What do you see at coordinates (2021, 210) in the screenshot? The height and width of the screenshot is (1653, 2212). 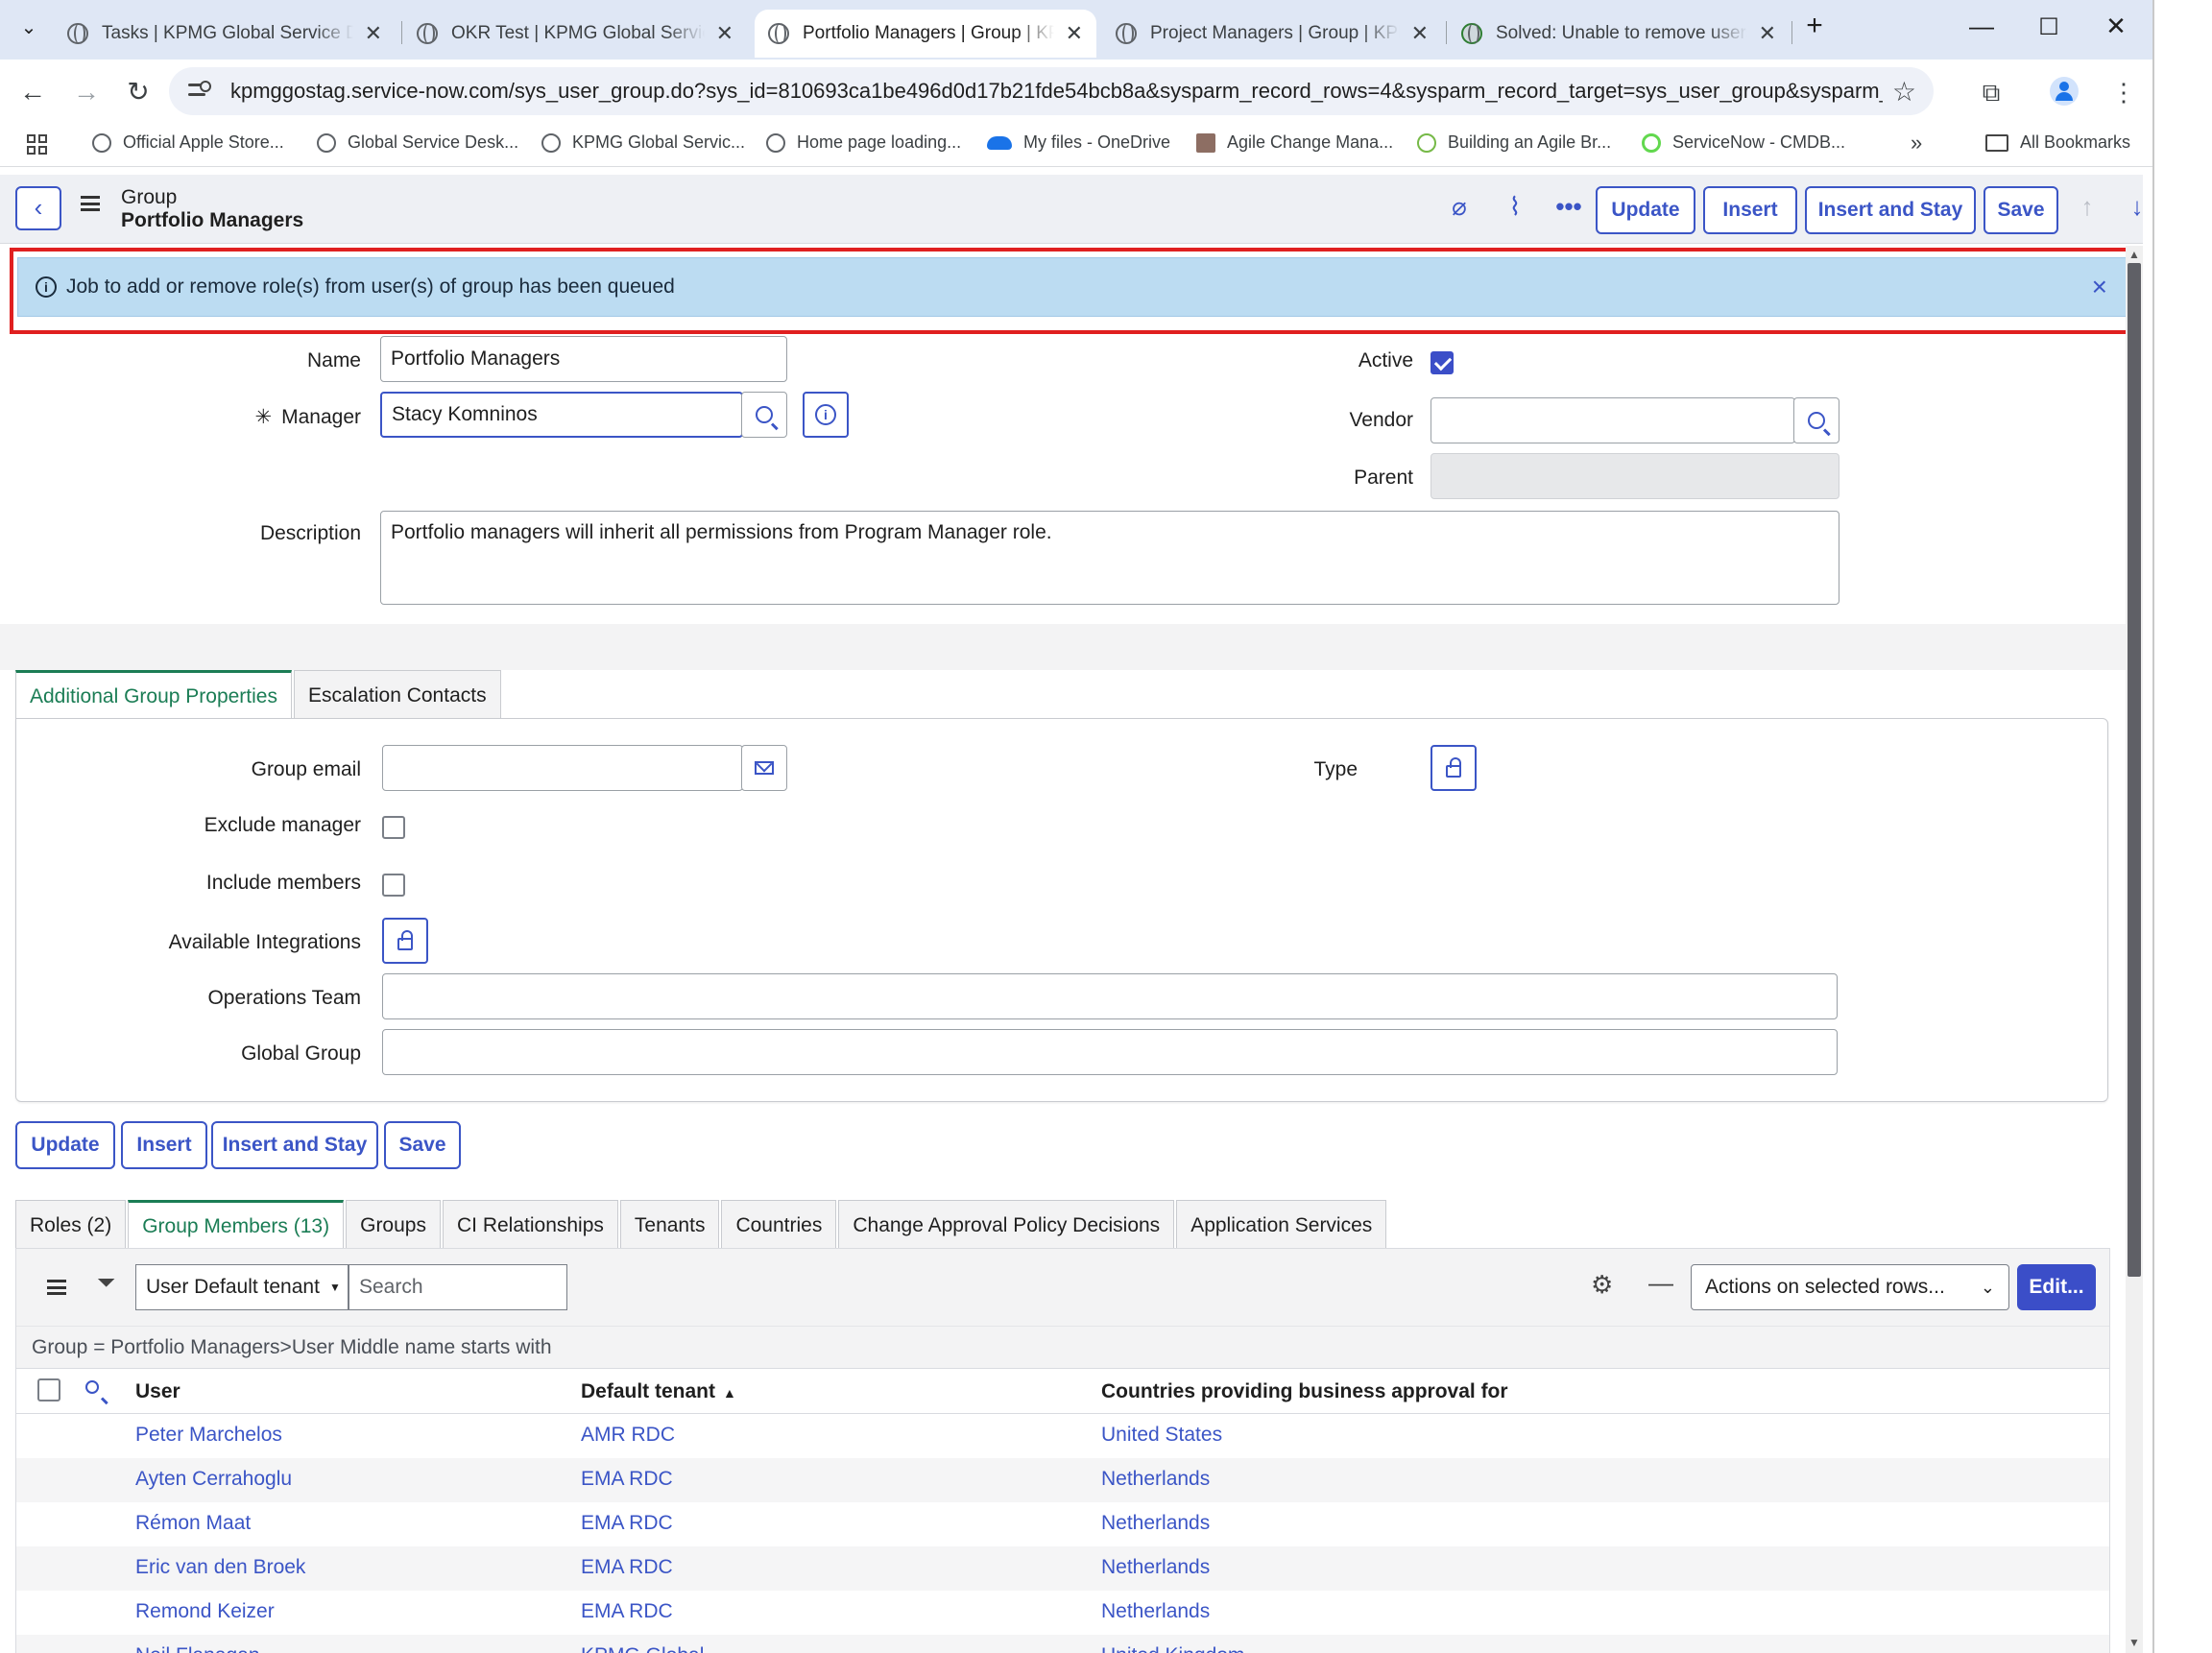 I see `save-button: Save` at bounding box center [2021, 210].